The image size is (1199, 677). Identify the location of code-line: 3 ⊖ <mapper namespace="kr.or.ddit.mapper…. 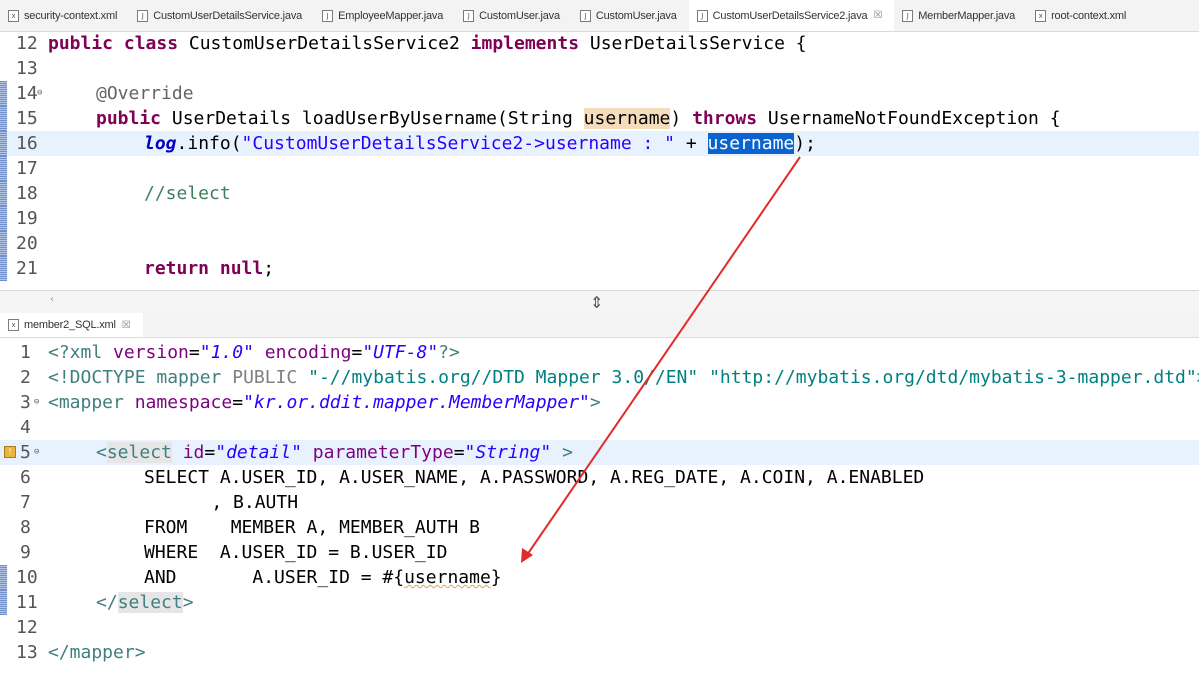
(599, 402).